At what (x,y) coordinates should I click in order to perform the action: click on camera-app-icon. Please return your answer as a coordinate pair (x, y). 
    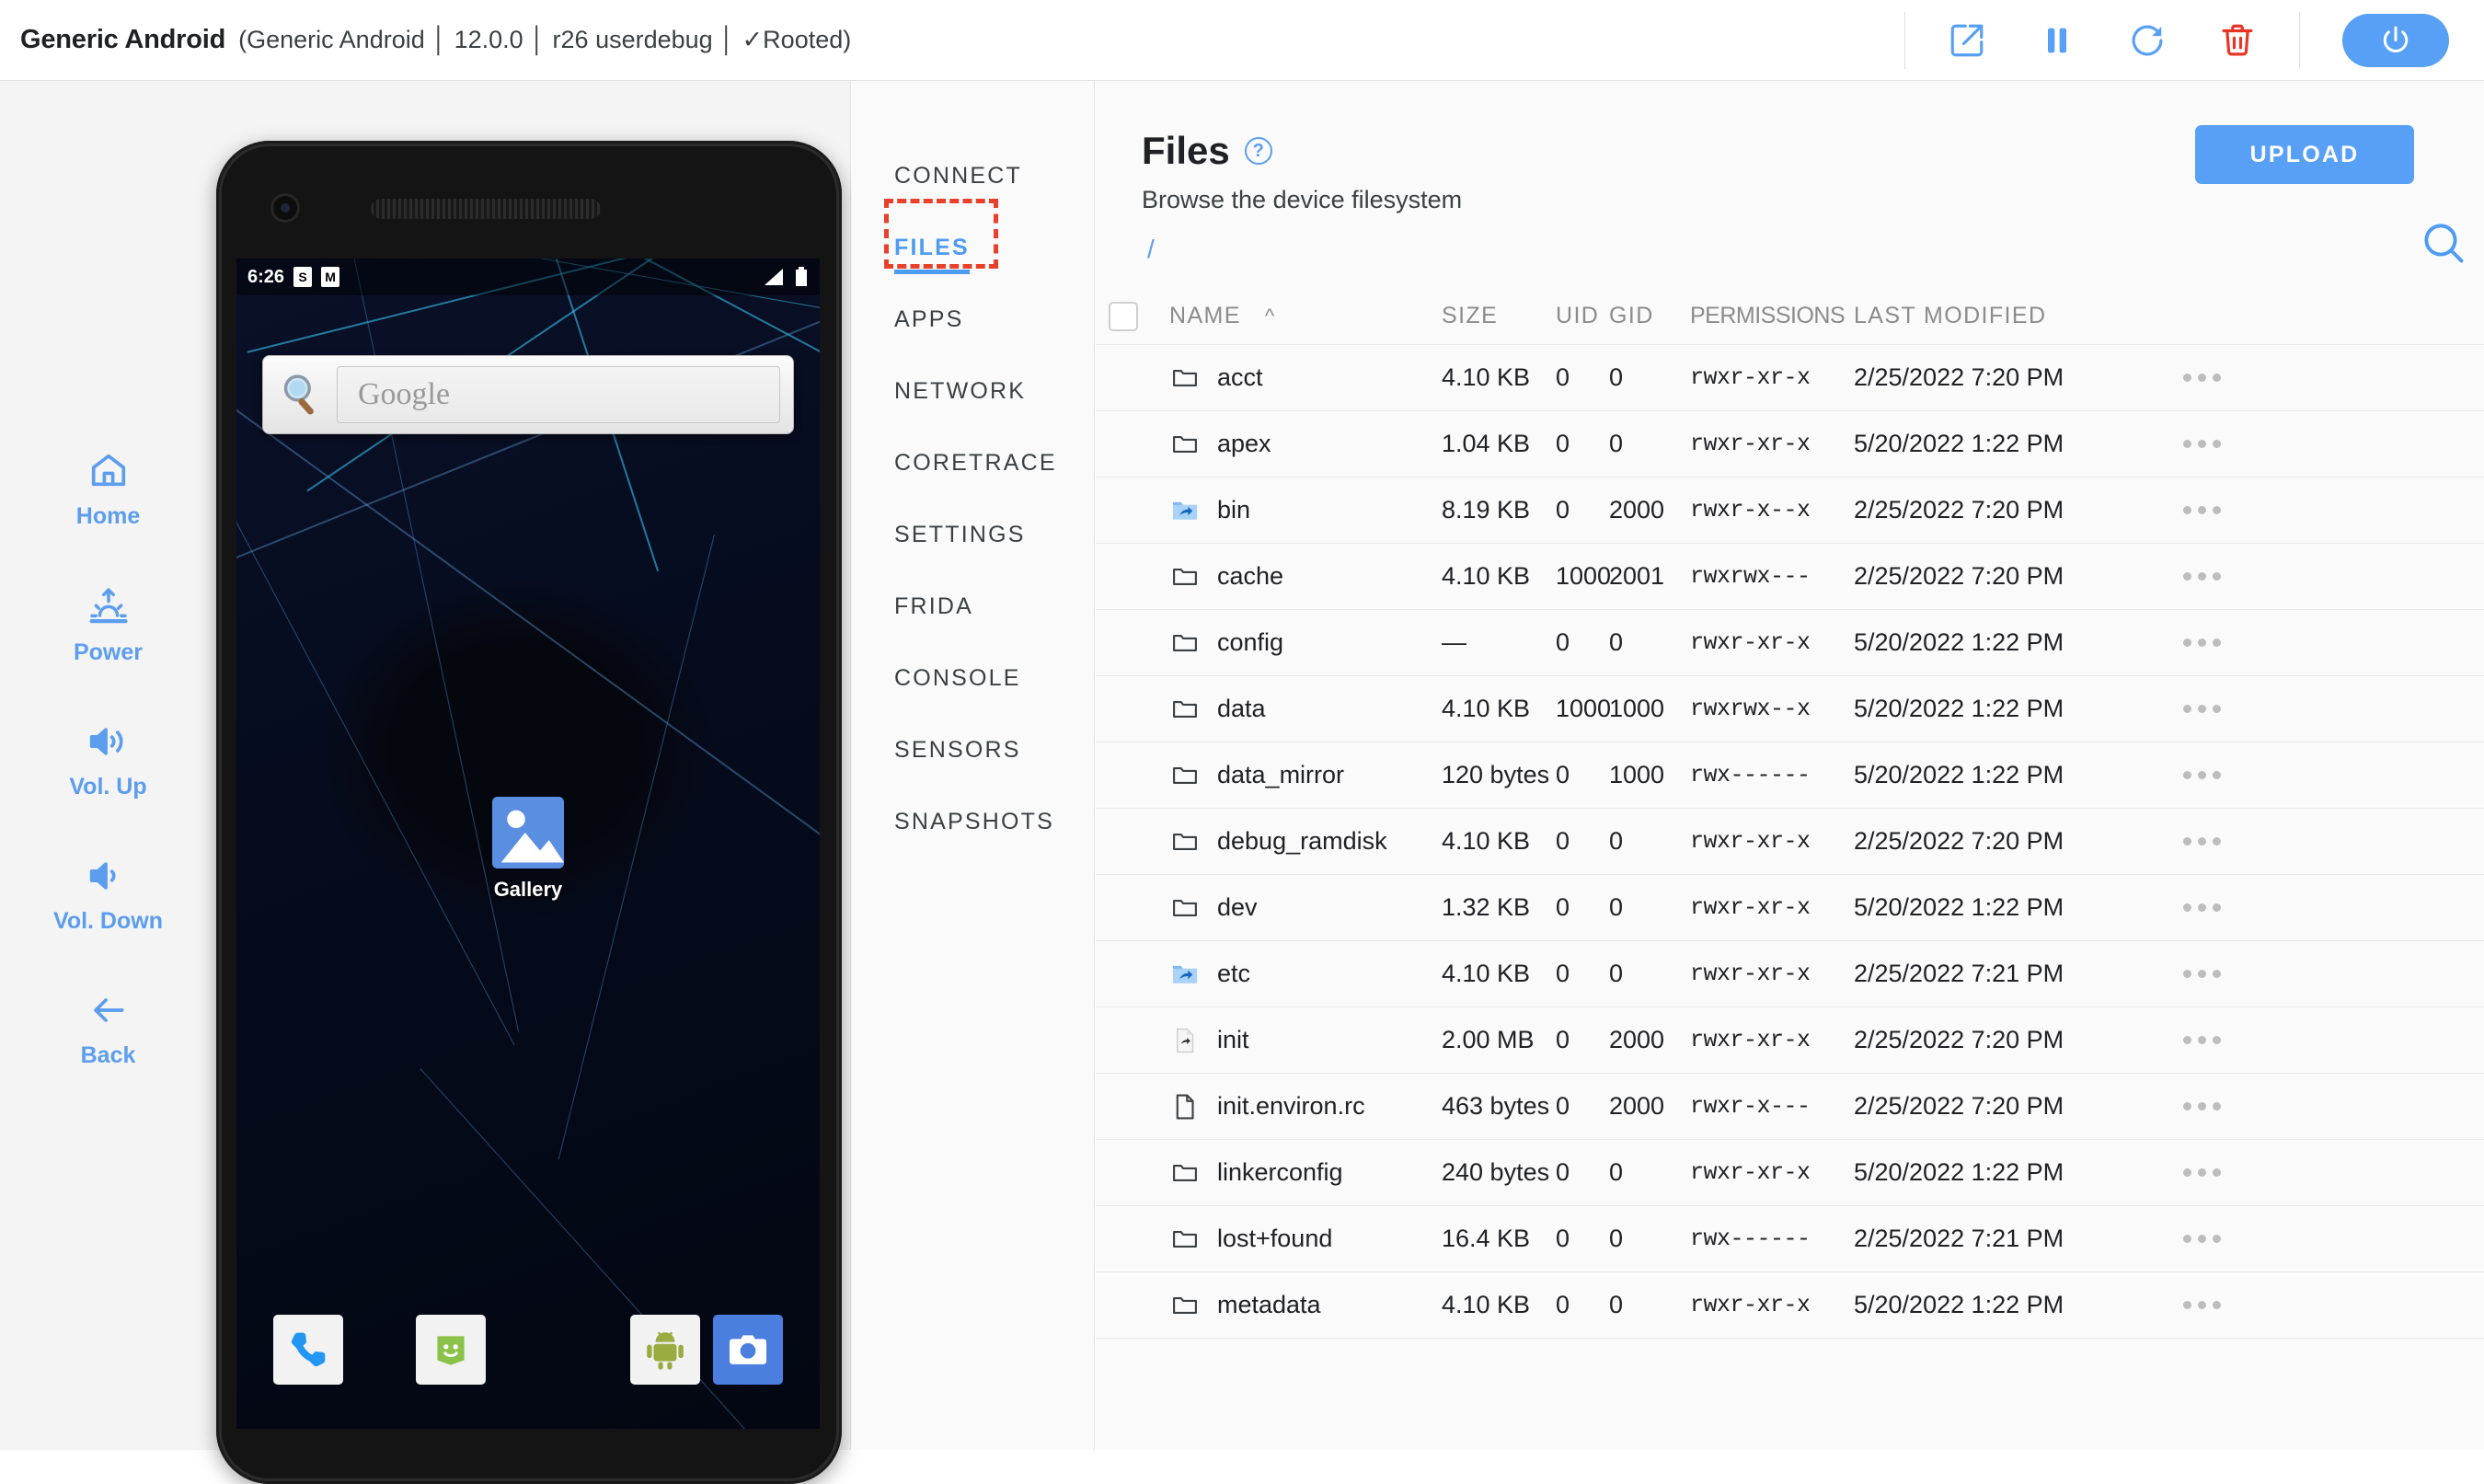
    Looking at the image, I should click on (747, 1350).